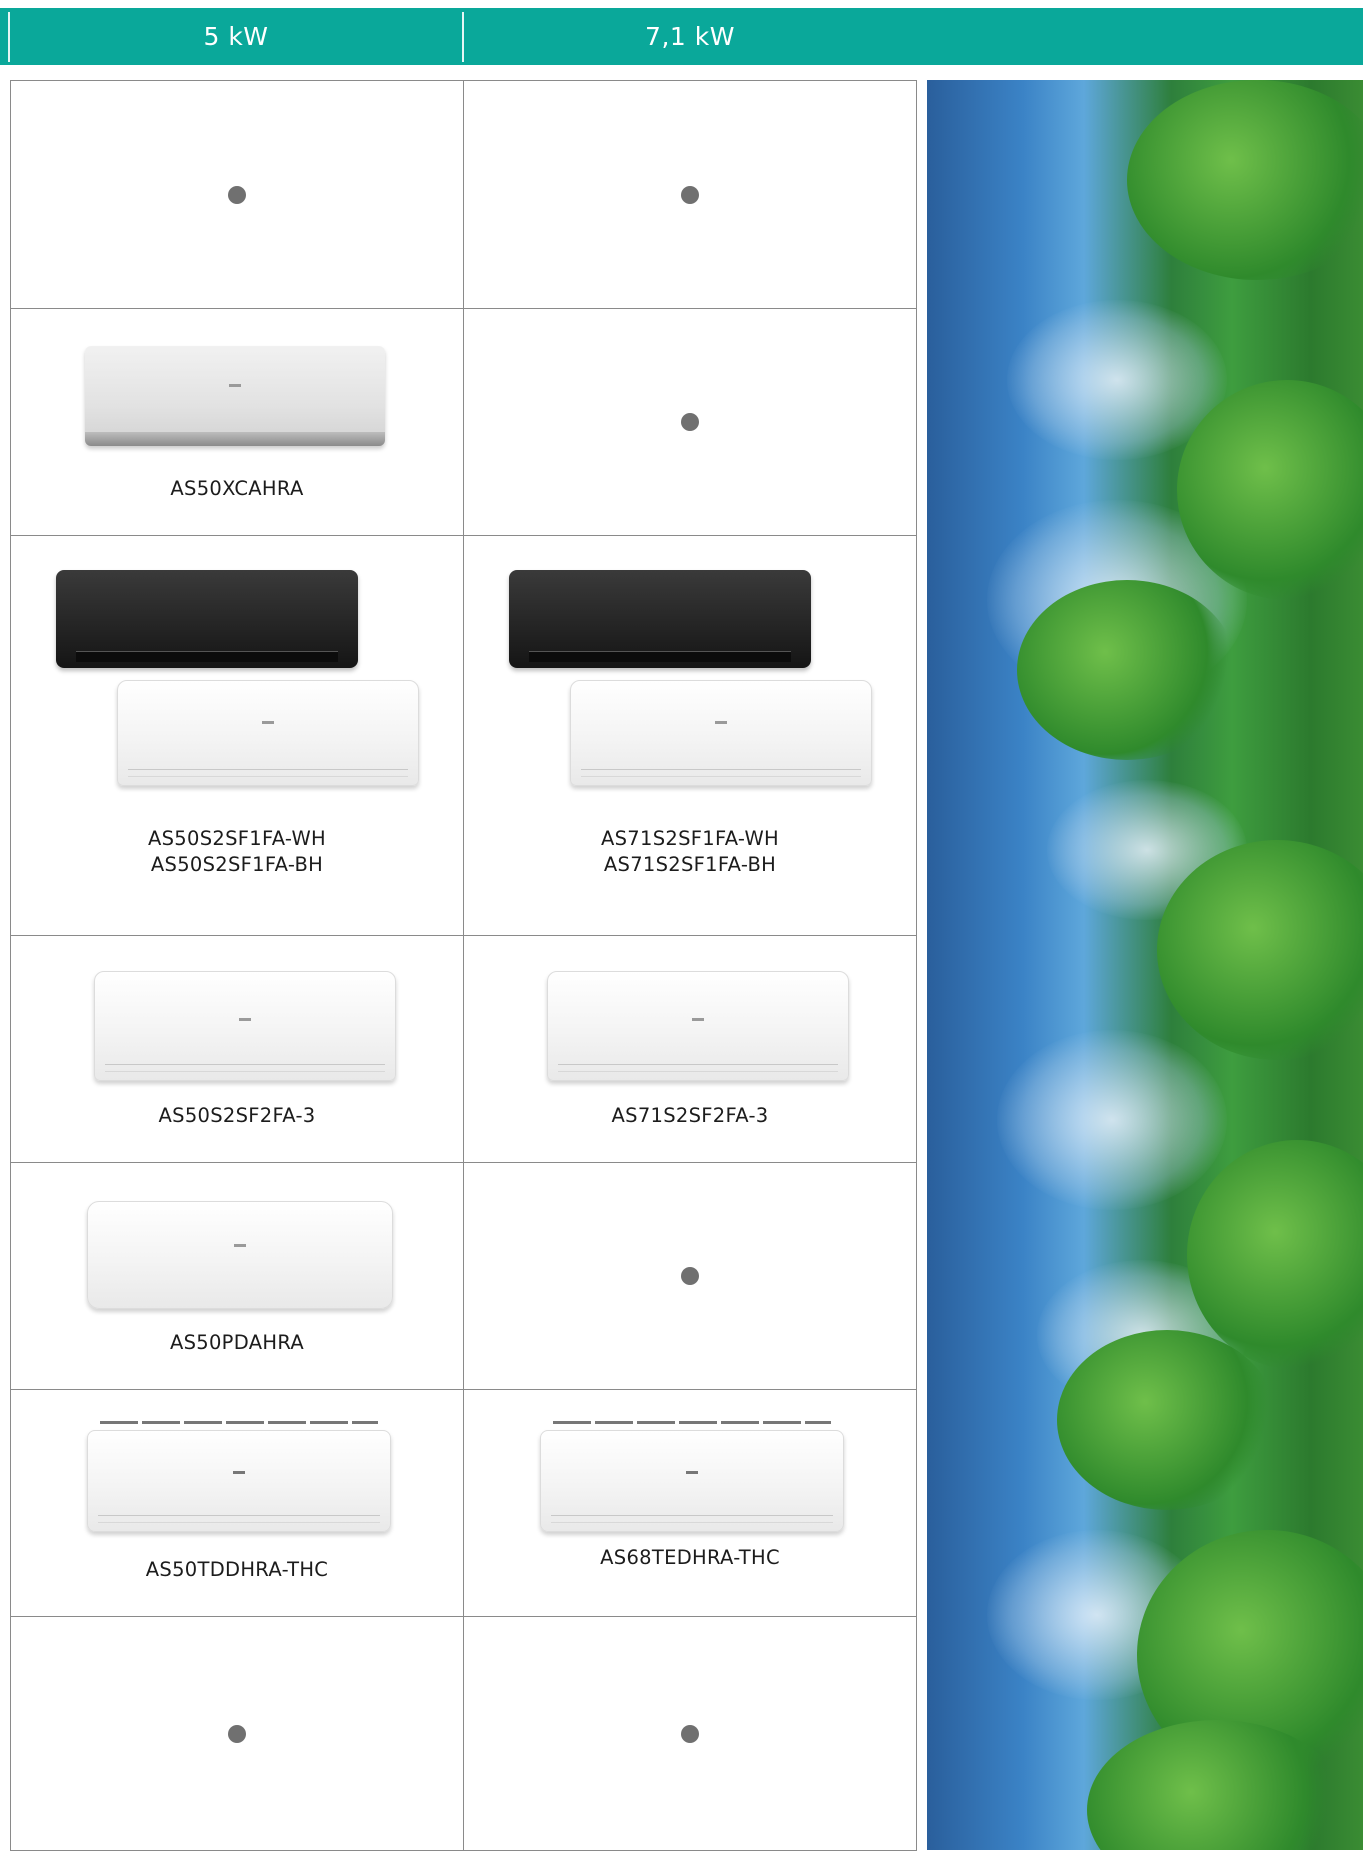  Describe the element at coordinates (237, 1569) in the screenshot. I see `model-label: AS50TDDHRA-THC` at that location.